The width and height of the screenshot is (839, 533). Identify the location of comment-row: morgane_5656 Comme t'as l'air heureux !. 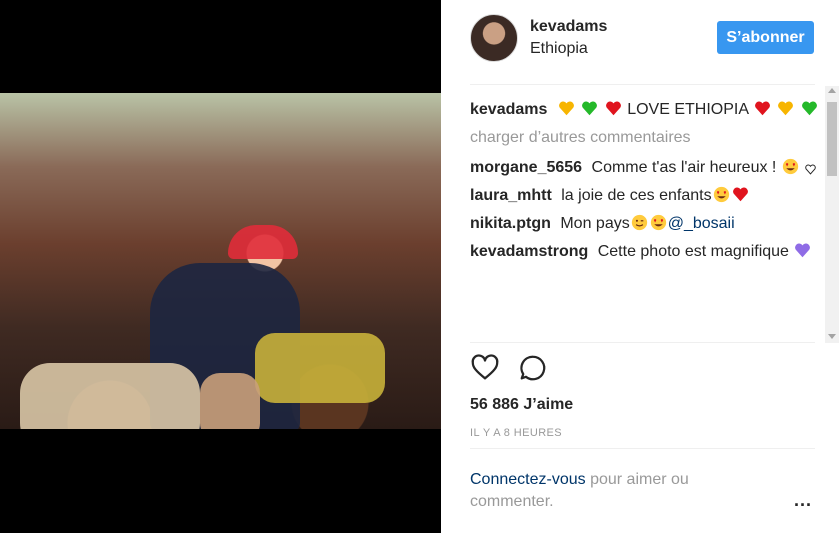
(646, 168).